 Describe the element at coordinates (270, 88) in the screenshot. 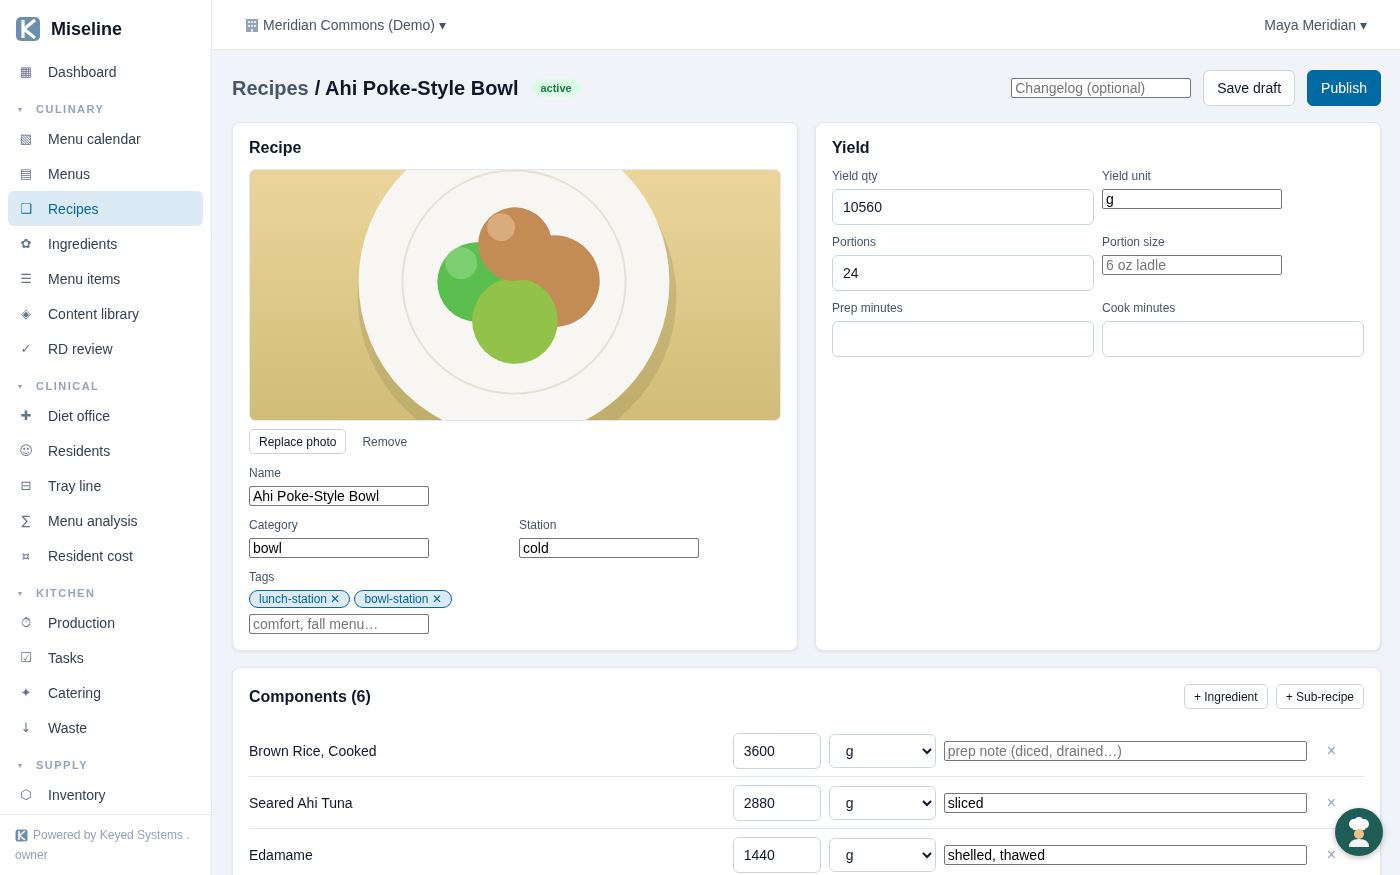

I see `breadcrumb-link: Recipes` at that location.